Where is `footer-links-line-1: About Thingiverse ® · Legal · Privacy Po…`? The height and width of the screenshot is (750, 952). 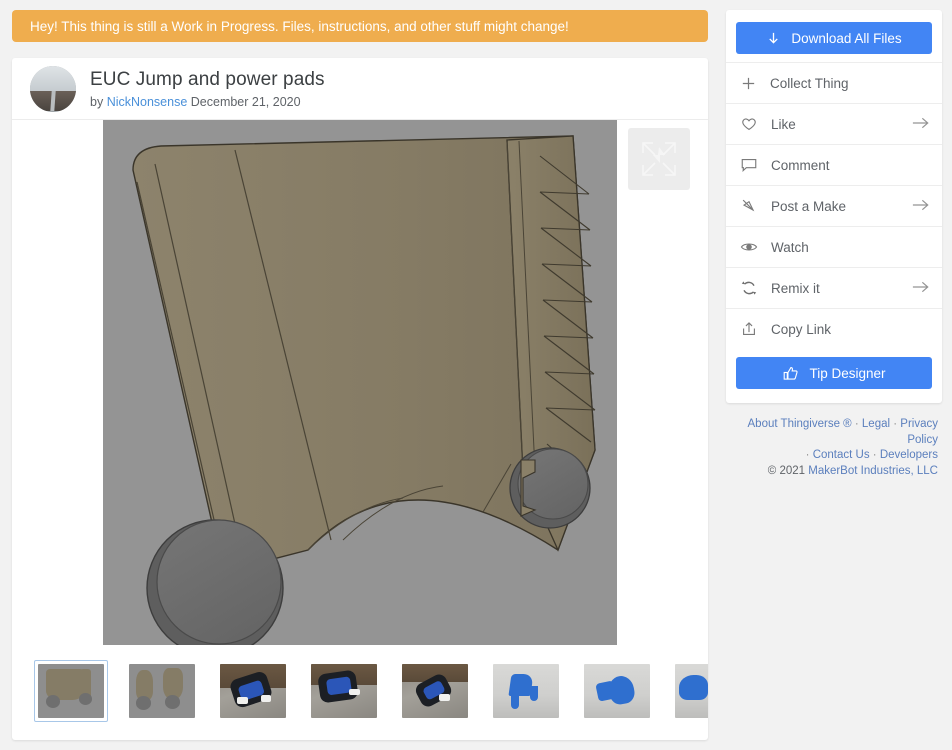
footer-links-line-1: About Thingiverse ® · Legal · Privacy Po… is located at coordinates (834, 432).